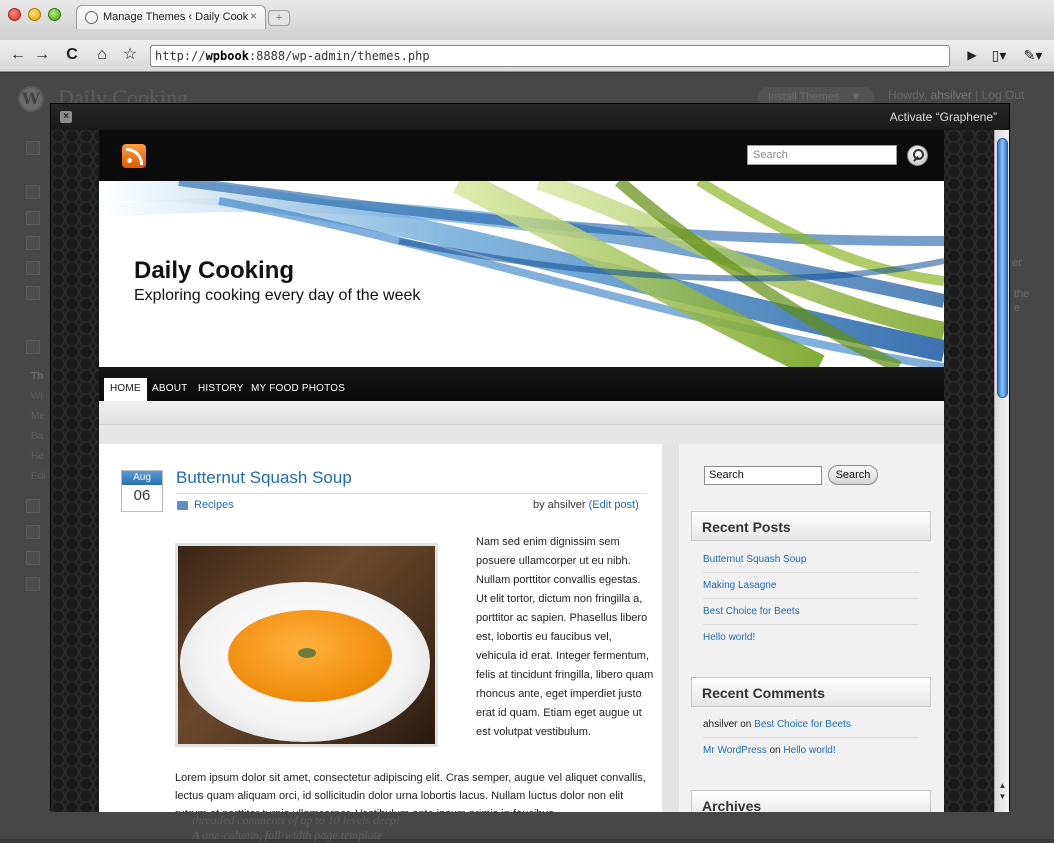 Image resolution: width=1054 pixels, height=843 pixels. Describe the element at coordinates (550, 56) in the screenshot. I see `address-bar: http://wpbook:8888/wp-admin/themes.php` at that location.